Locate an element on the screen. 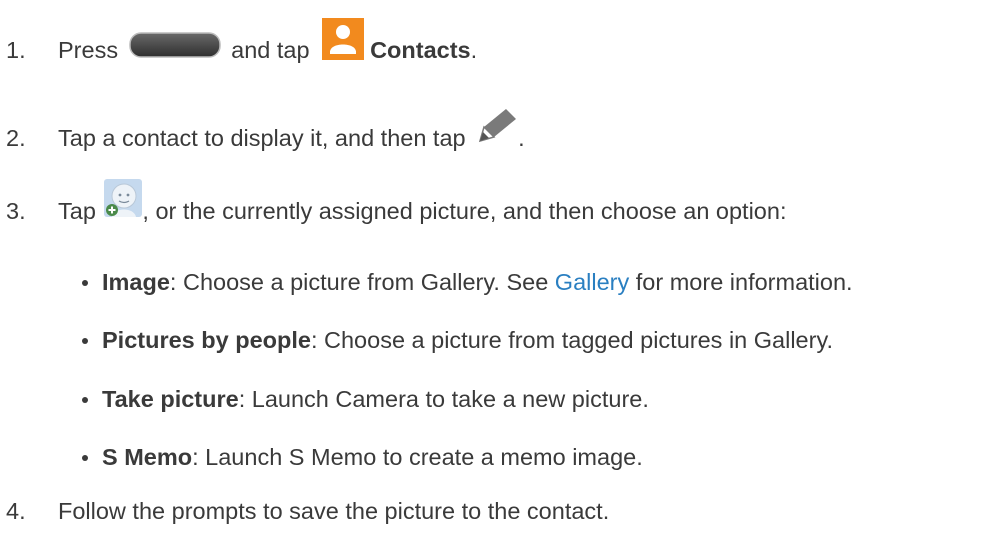 This screenshot has width=1006, height=533. gallery-link: Gallery is located at coordinates (592, 282).